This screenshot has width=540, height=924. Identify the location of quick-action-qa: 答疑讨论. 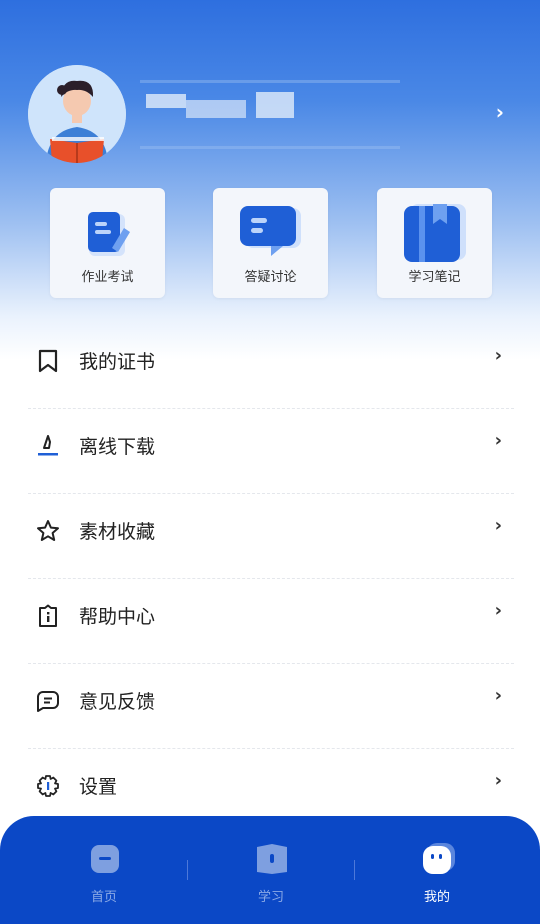
(270, 243).